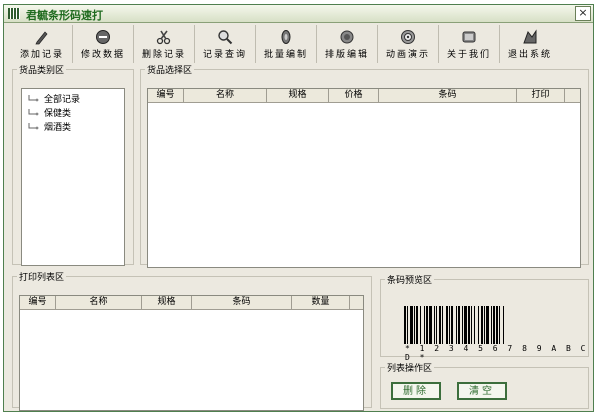 This screenshot has height=416, width=600. What do you see at coordinates (529, 55) in the screenshot?
I see `toolbar-label: 退出系统` at bounding box center [529, 55].